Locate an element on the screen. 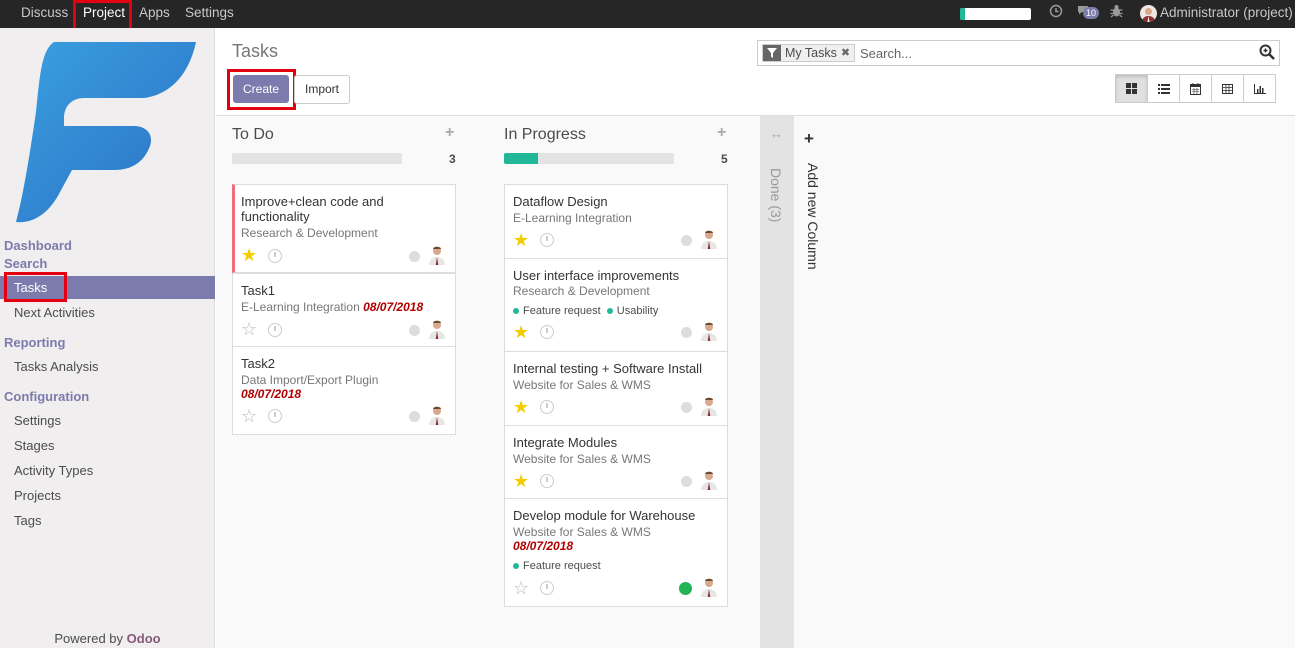  folded-column-done: ↔ Done (3) is located at coordinates (777, 382).